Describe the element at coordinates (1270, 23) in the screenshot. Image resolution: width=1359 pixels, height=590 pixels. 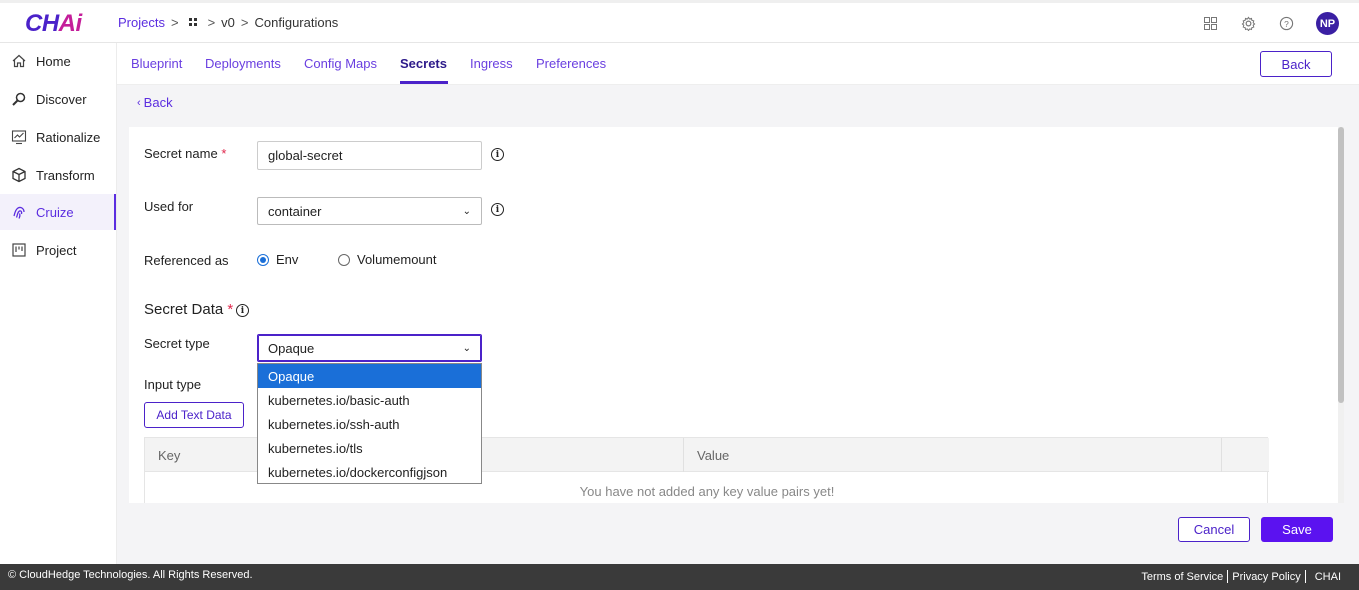
I see `top-icons: ? NP` at that location.